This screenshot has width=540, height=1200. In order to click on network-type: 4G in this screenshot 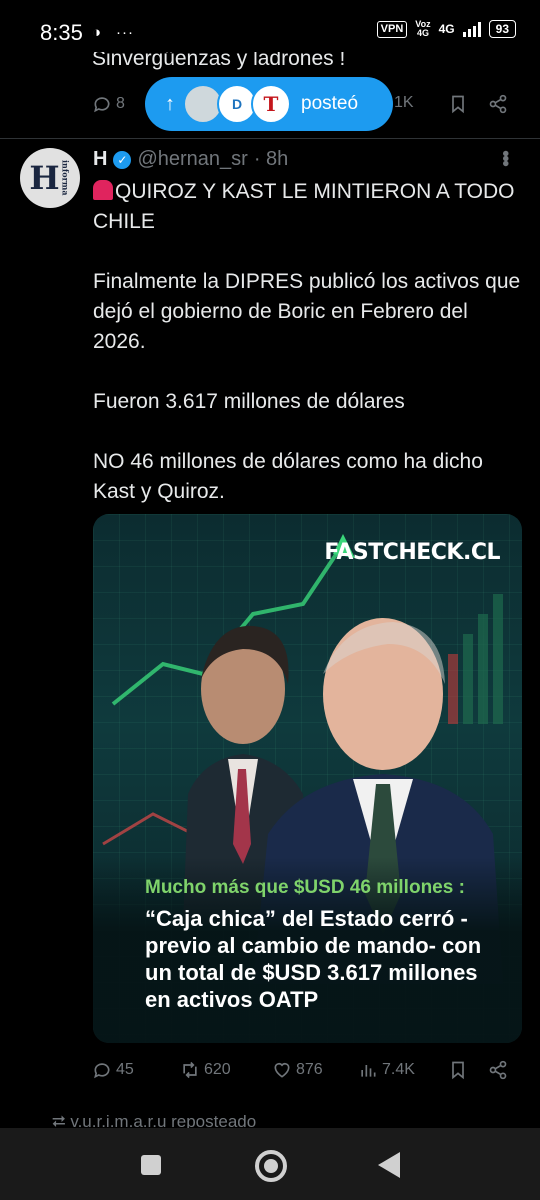, I will do `click(446, 29)`.